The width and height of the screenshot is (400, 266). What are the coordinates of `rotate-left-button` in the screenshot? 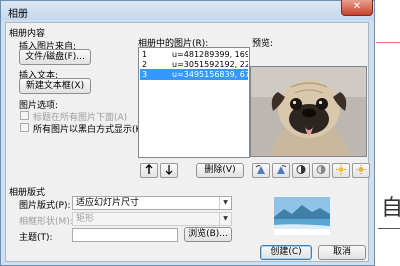 It's located at (261, 170).